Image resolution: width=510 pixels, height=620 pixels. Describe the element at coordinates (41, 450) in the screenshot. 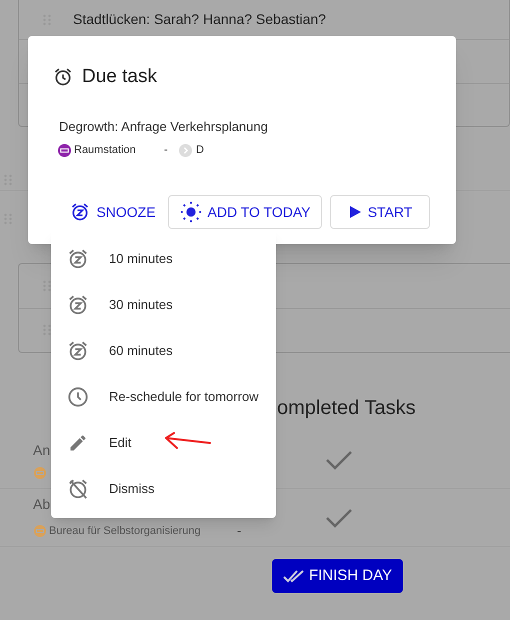

I see `task-title: An` at that location.